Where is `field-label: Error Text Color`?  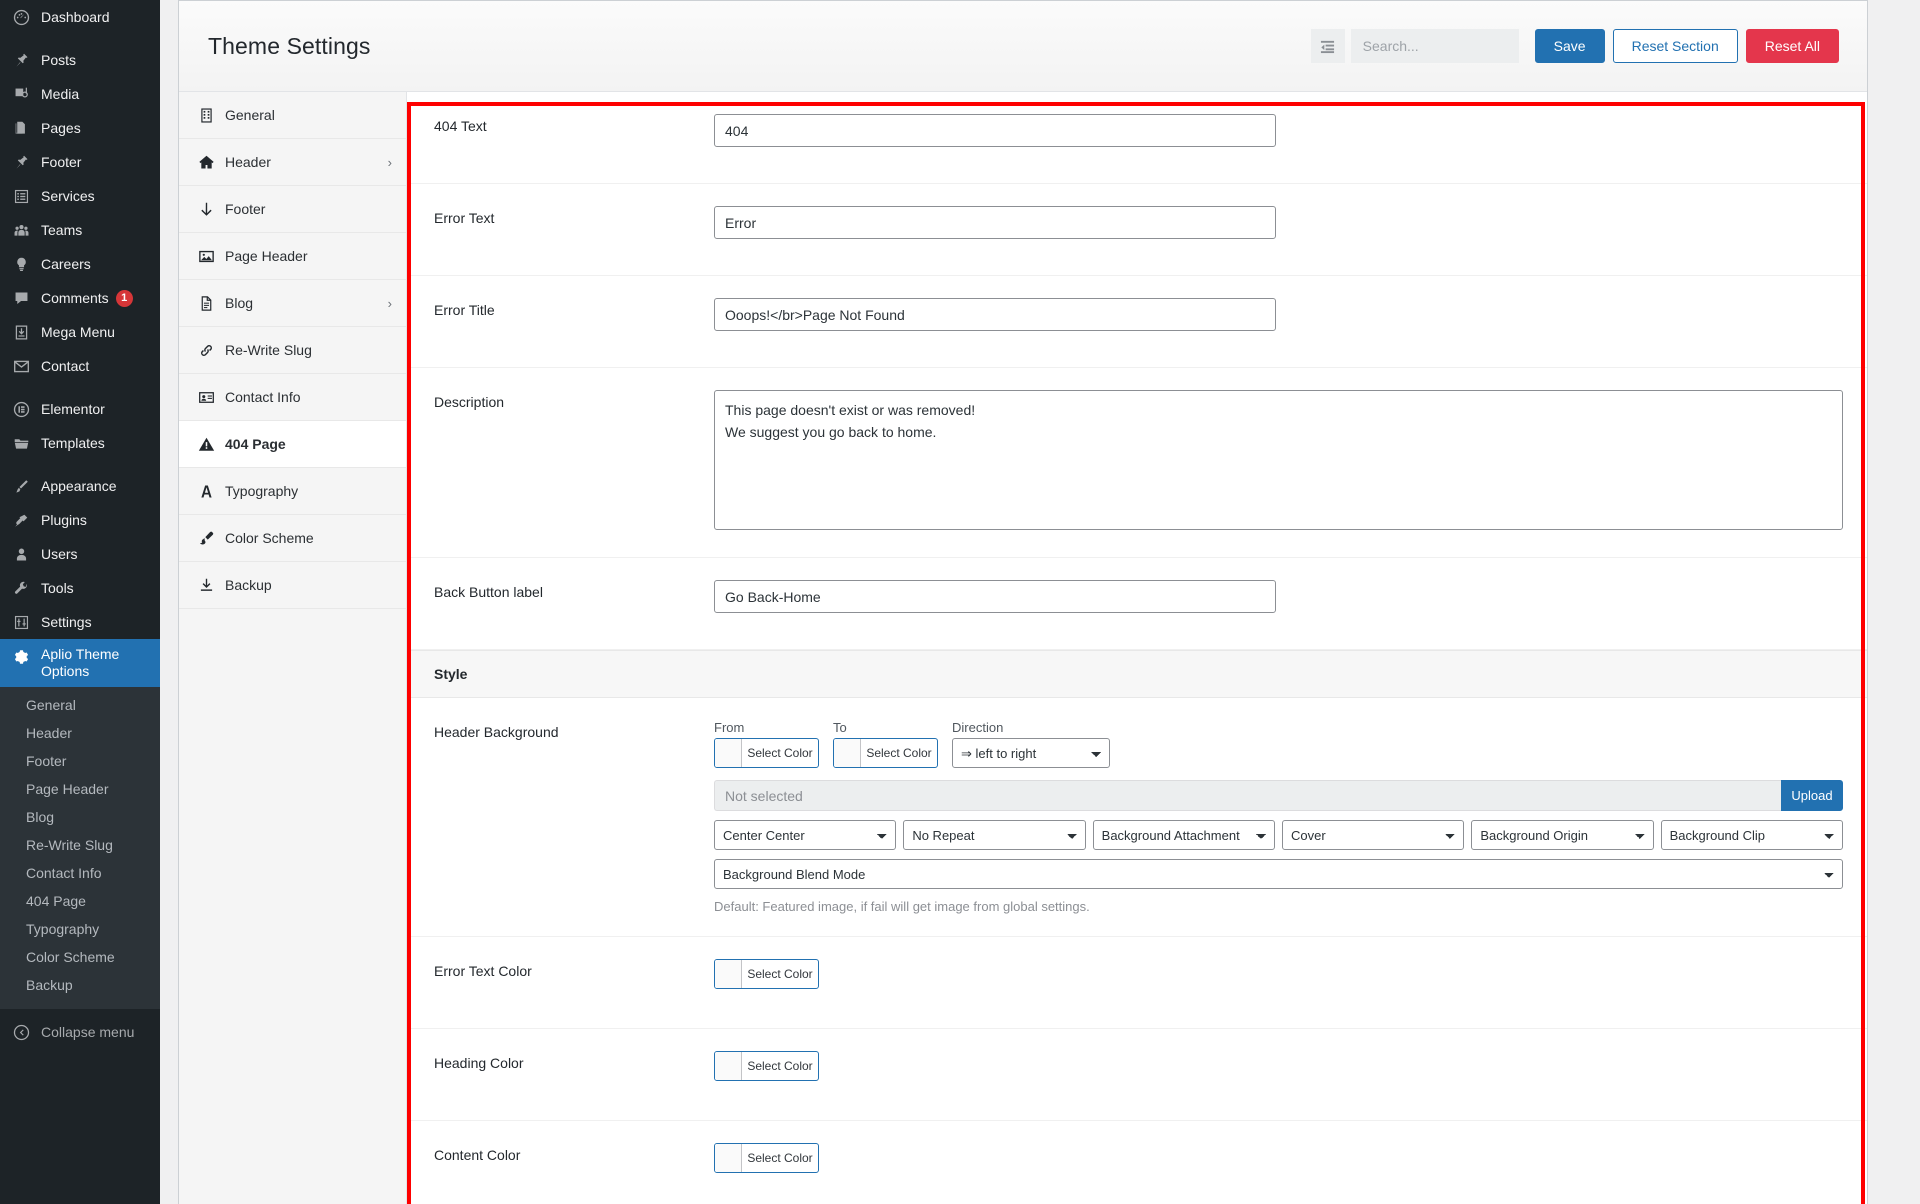
field-label: Error Text Color is located at coordinates (483, 971).